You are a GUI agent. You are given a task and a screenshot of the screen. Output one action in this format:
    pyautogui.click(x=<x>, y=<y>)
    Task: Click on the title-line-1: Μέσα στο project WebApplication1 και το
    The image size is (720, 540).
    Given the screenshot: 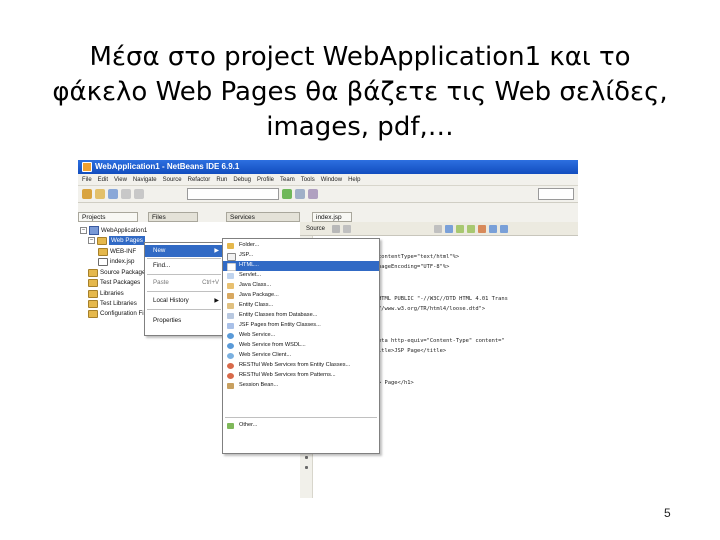 What is the action you would take?
    pyautogui.click(x=360, y=57)
    